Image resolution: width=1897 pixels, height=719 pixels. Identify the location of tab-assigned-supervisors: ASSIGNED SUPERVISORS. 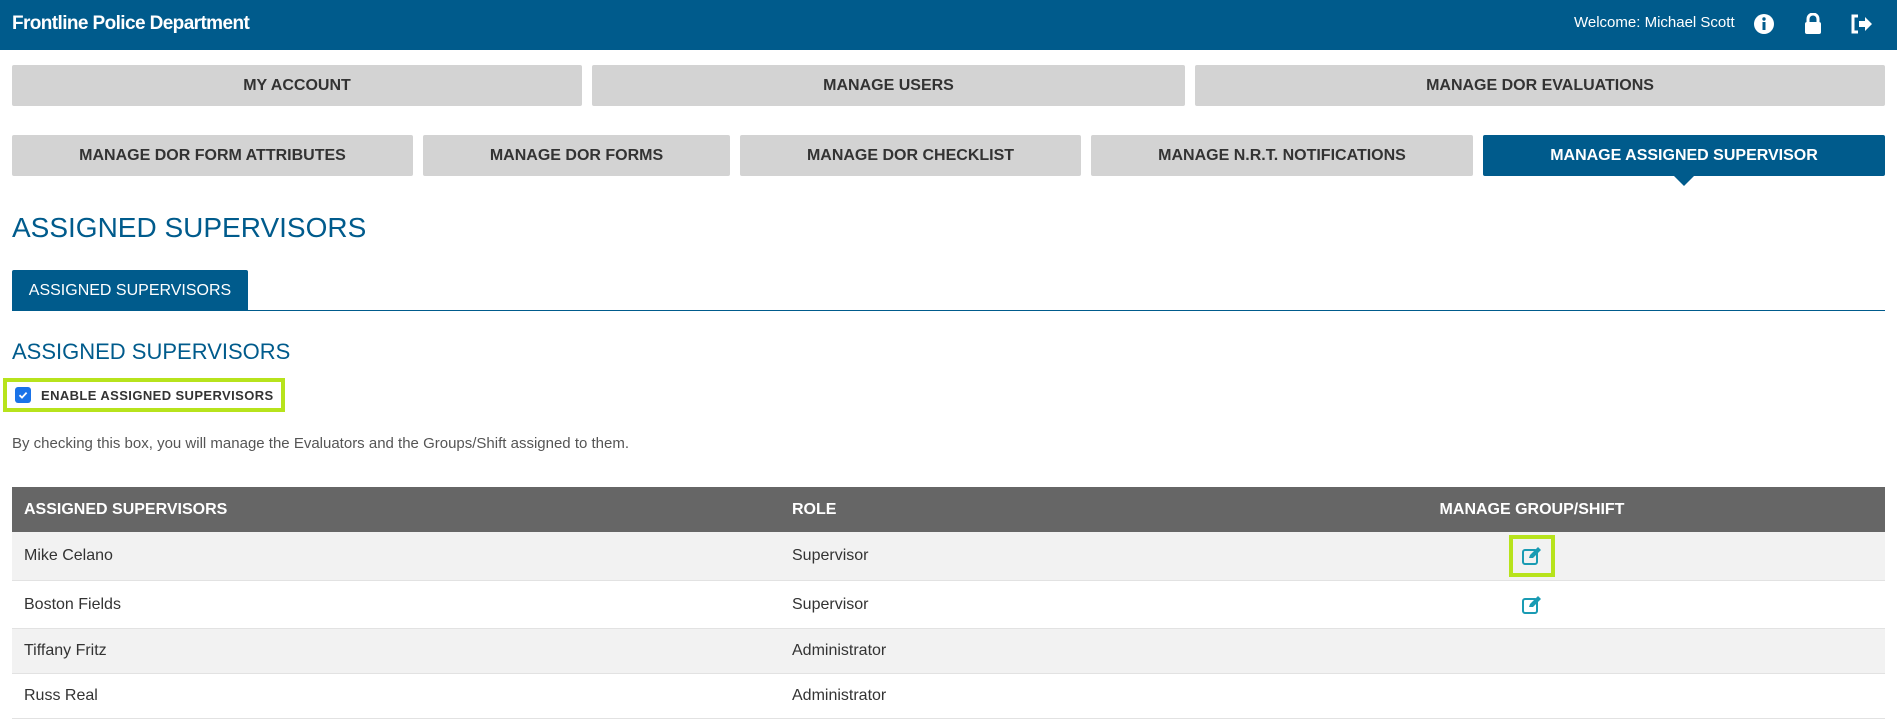
(130, 290).